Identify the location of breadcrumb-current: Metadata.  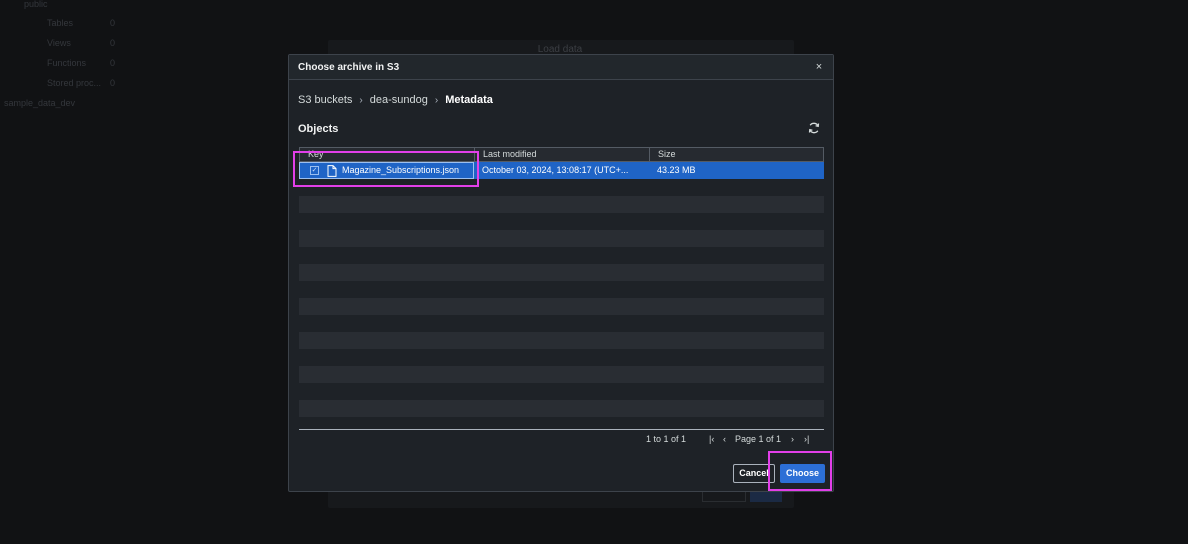
(469, 100).